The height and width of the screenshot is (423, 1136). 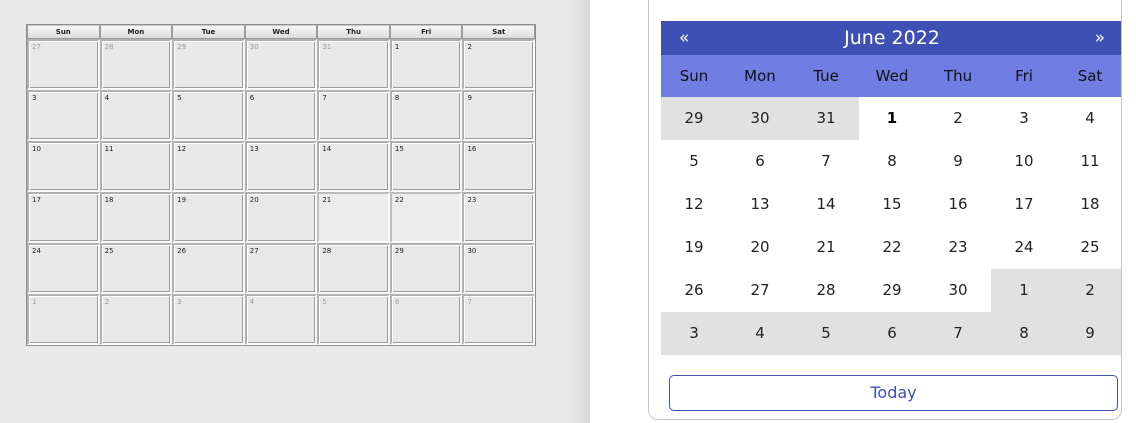 What do you see at coordinates (760, 290) in the screenshot?
I see `picker-day: 27` at bounding box center [760, 290].